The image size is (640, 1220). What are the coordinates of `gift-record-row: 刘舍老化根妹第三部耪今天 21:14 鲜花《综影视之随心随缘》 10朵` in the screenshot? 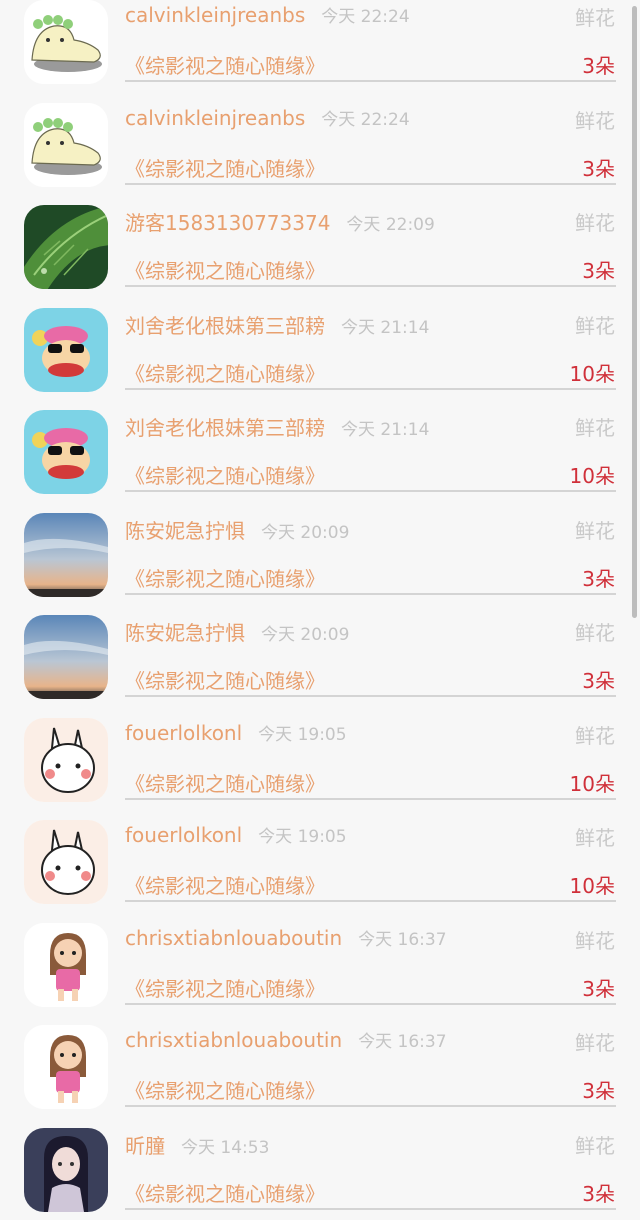 It's located at (320, 349).